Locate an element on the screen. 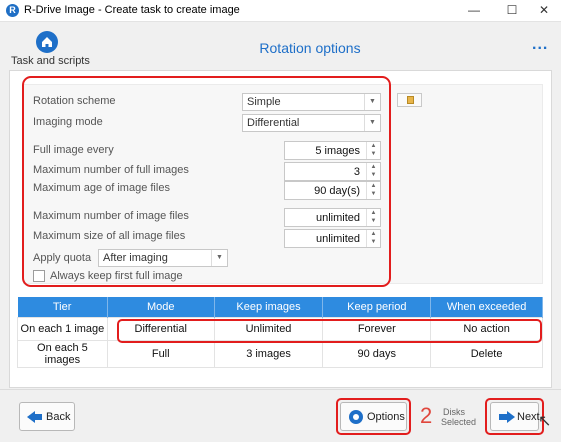  table-cell: Delete is located at coordinates (486, 353).